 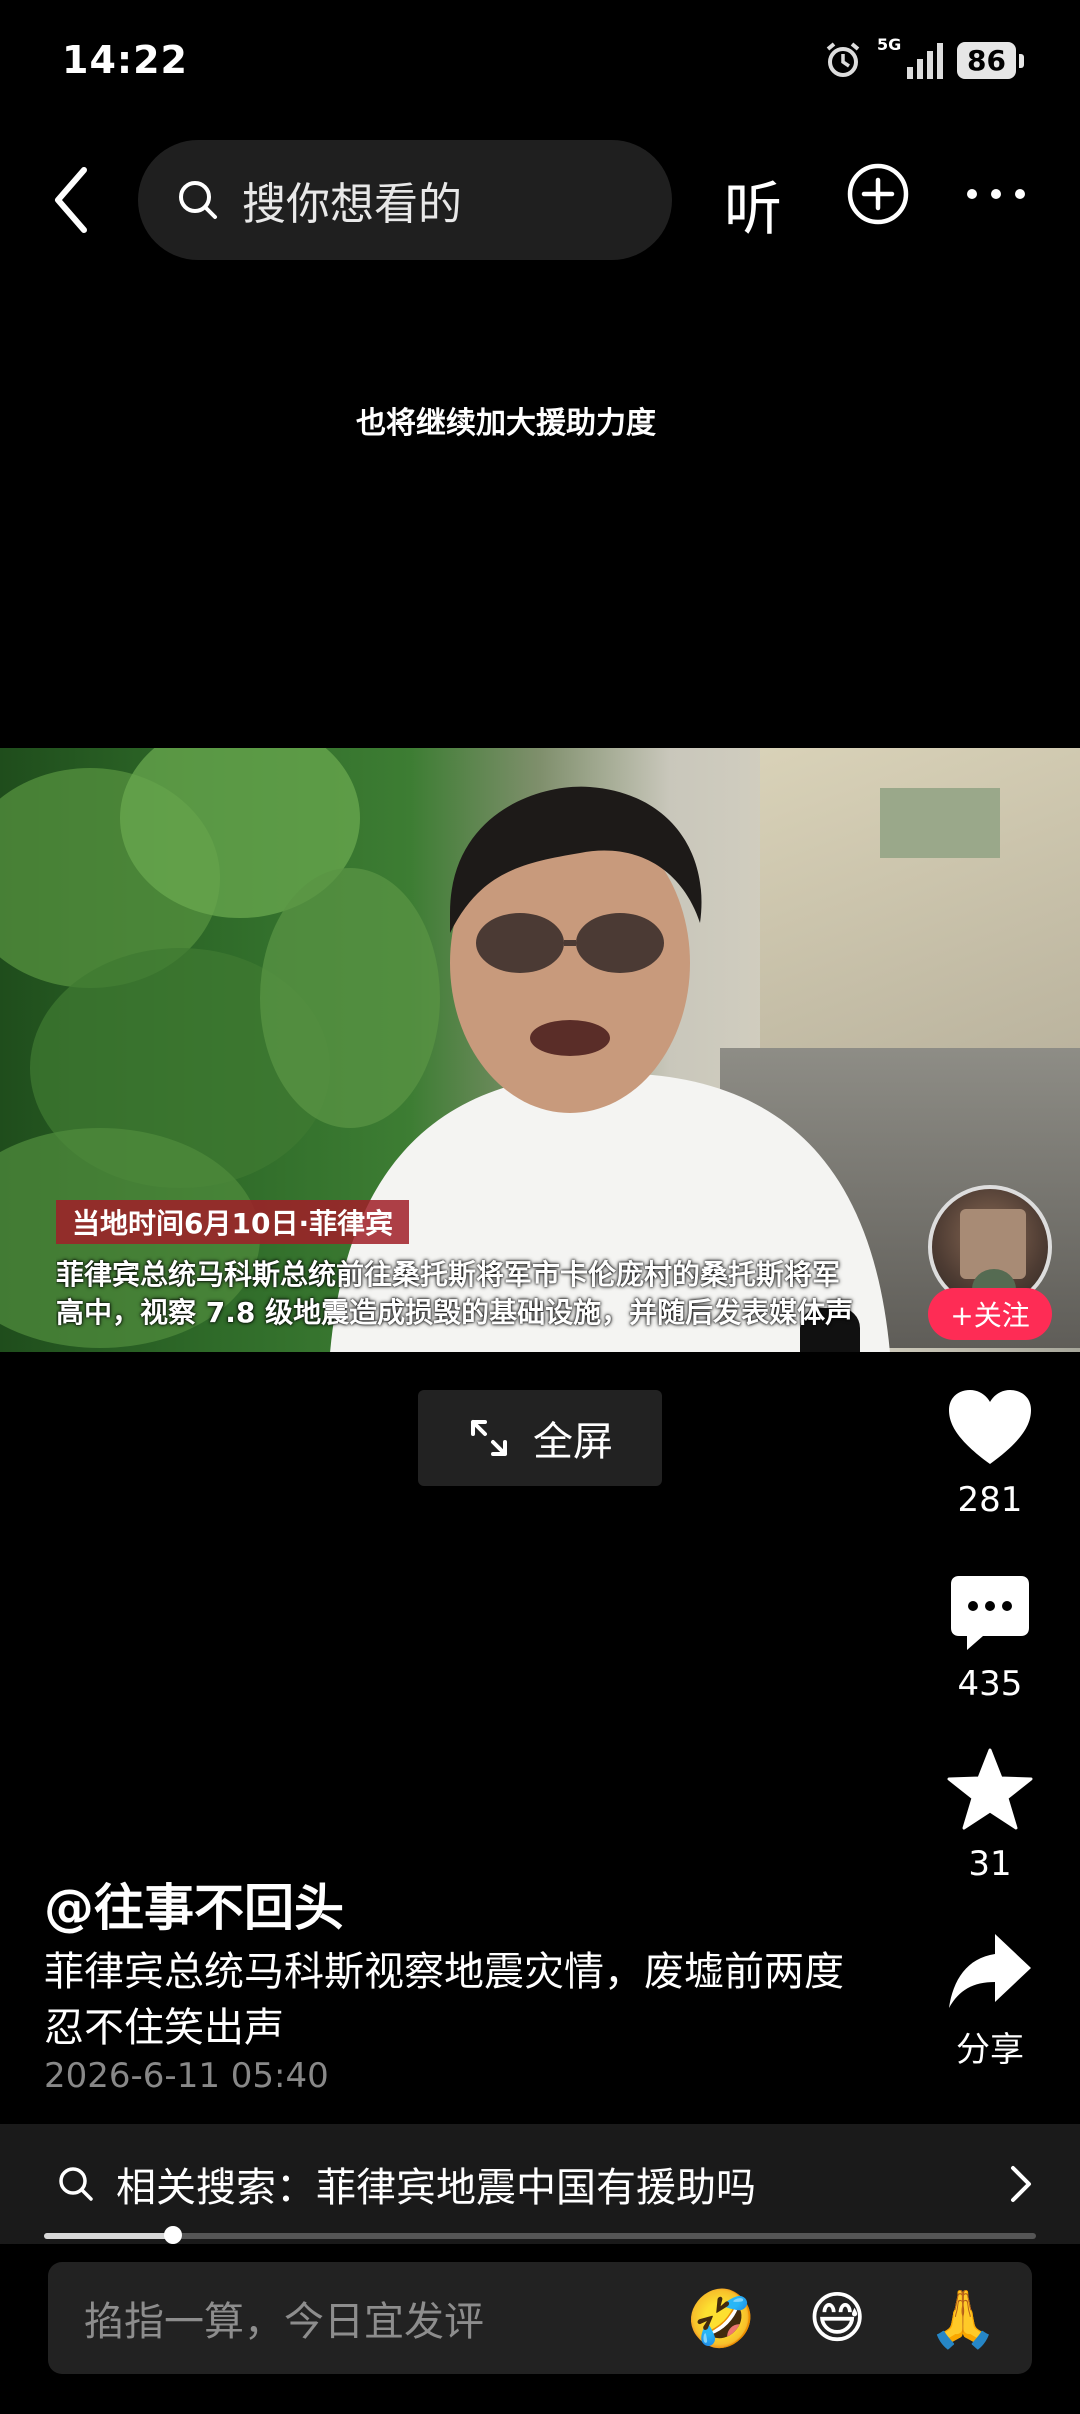 I want to click on chevron-right-icon, so click(x=1021, y=2184).